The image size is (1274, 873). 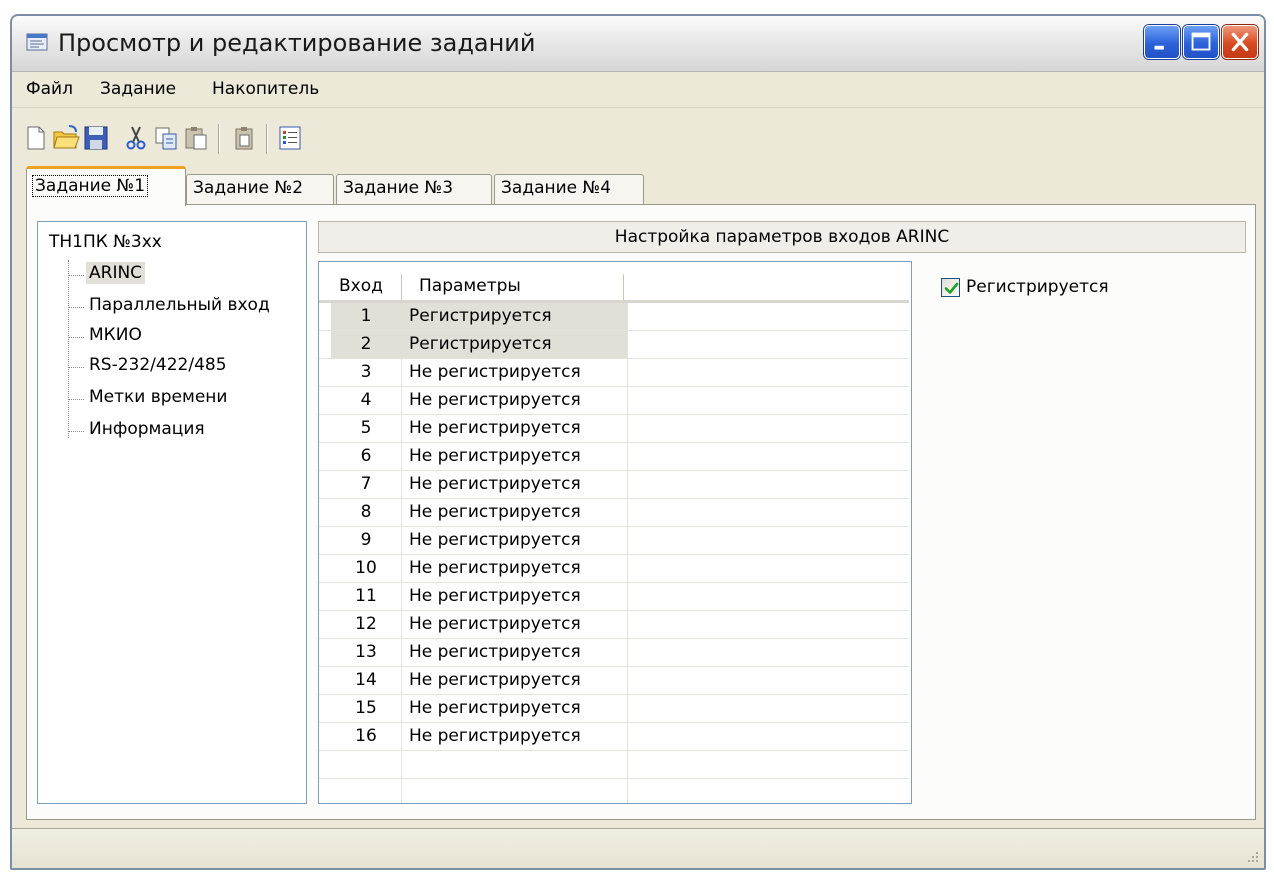 What do you see at coordinates (366, 317) in the screenshot?
I see `cell-input-number: 1` at bounding box center [366, 317].